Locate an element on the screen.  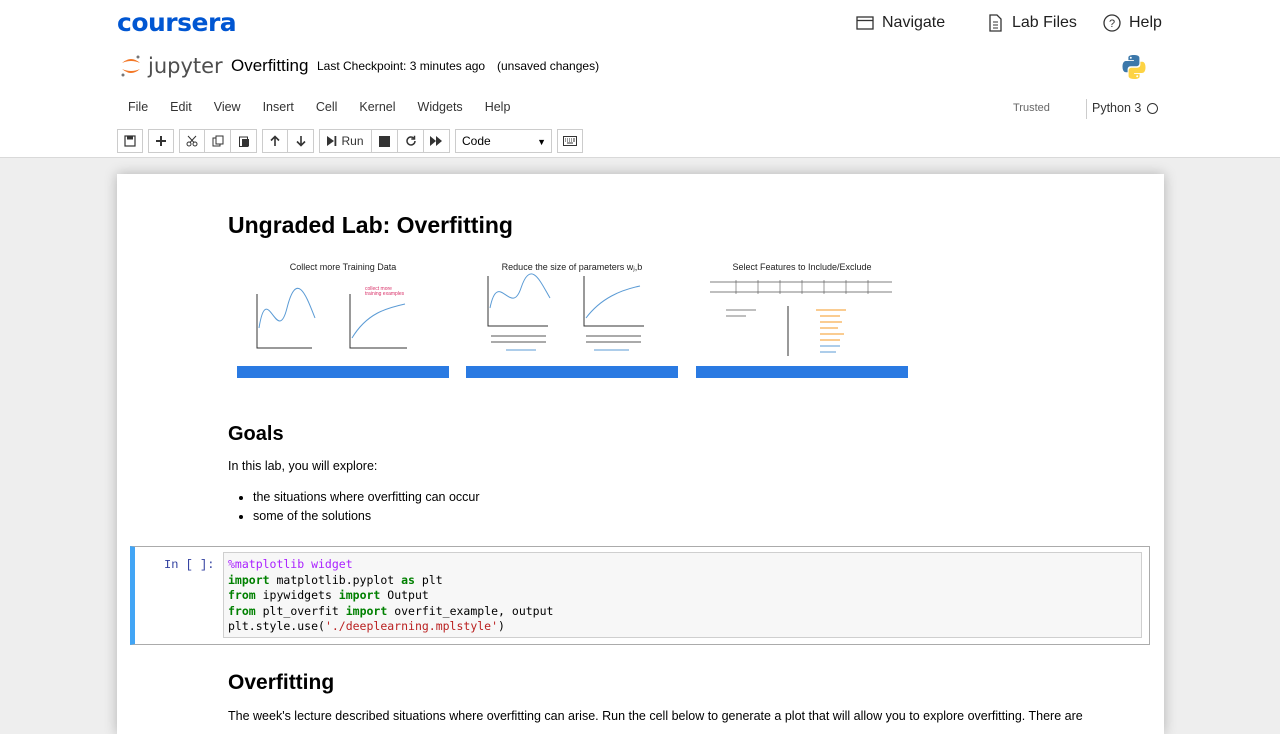
cut-button is located at coordinates (192, 141).